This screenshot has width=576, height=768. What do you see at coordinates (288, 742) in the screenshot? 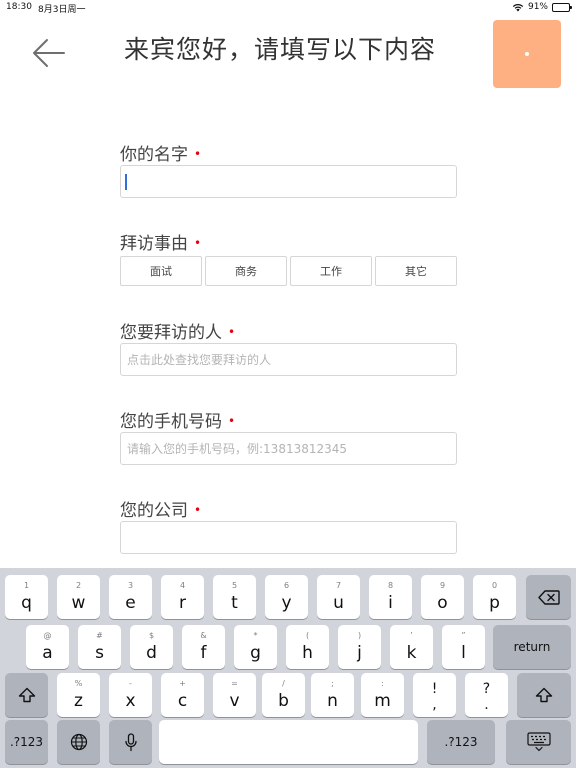
I see `space-key` at bounding box center [288, 742].